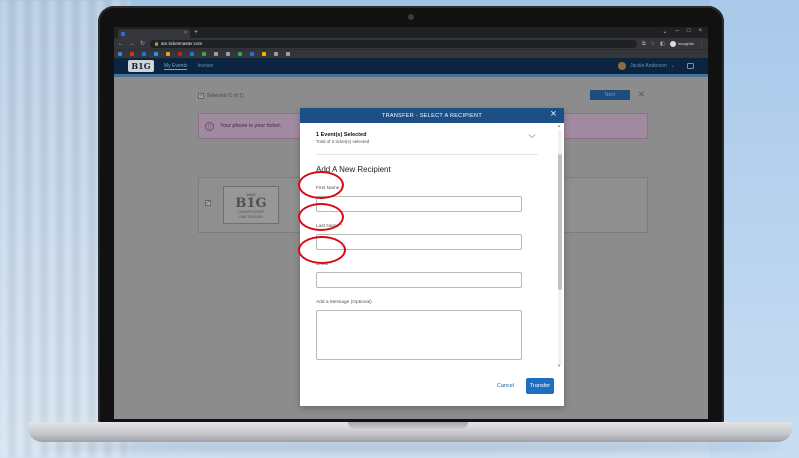 The image size is (799, 458). I want to click on annotation-circle-email, so click(322, 250).